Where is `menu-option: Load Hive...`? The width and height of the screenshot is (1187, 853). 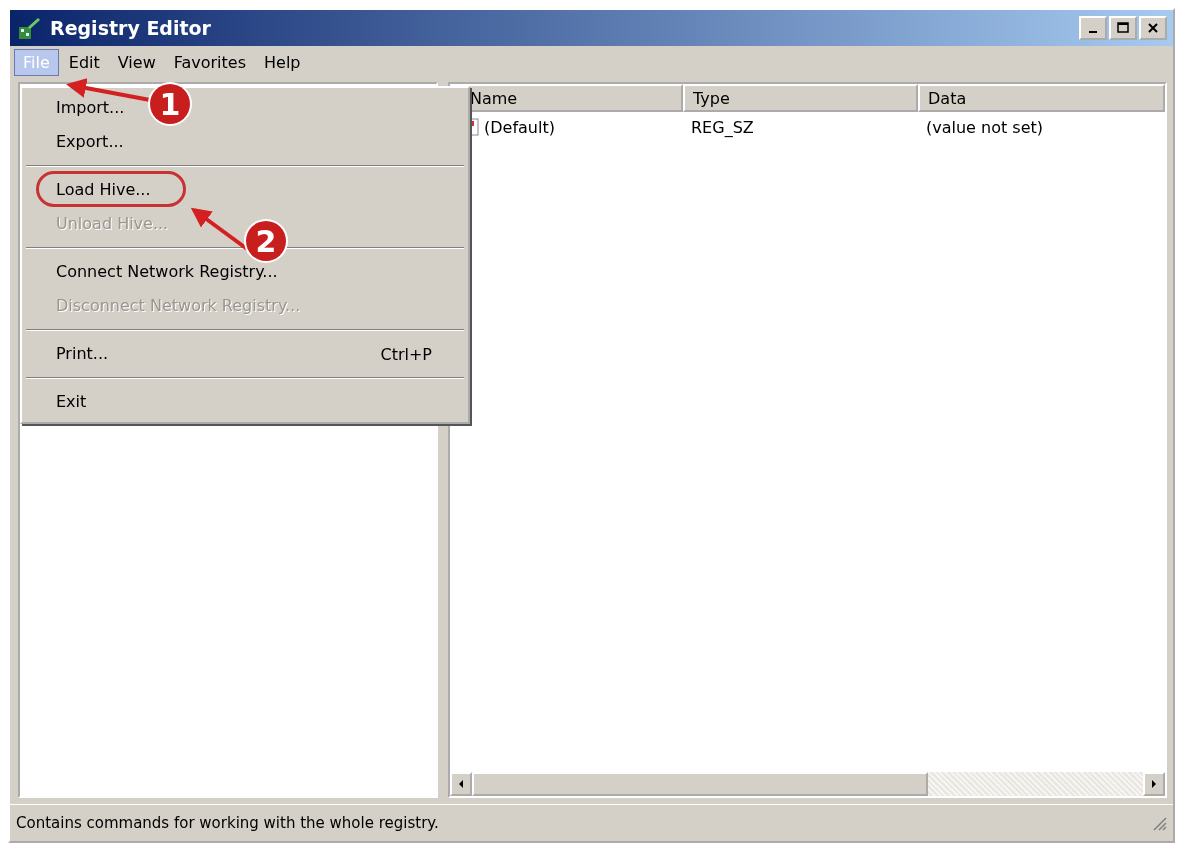
menu-option: Load Hive... is located at coordinates (103, 190).